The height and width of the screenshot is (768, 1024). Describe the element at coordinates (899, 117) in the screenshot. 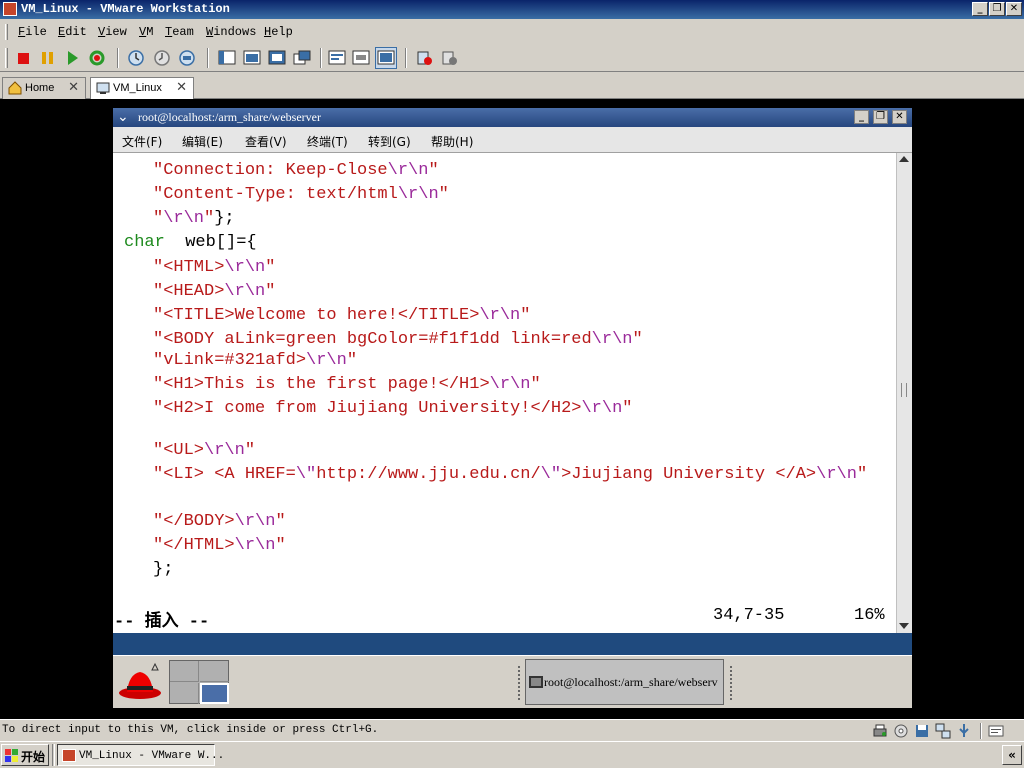

I see `guest-close-button: ✕` at that location.